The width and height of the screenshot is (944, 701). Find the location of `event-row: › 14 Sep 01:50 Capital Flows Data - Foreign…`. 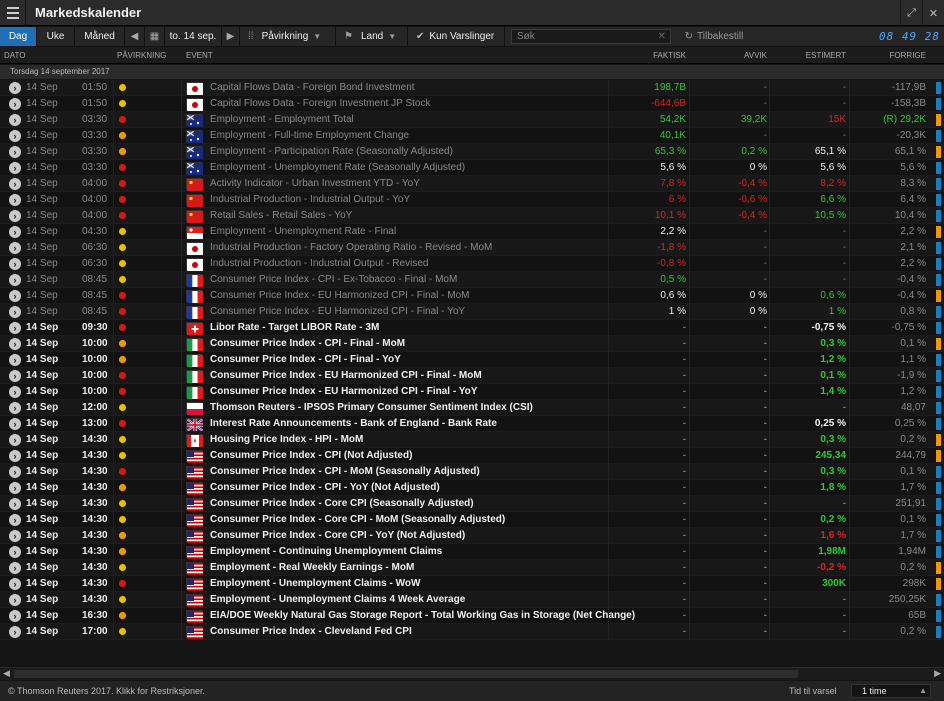

event-row: › 14 Sep 01:50 Capital Flows Data - Foreign… is located at coordinates (472, 88).